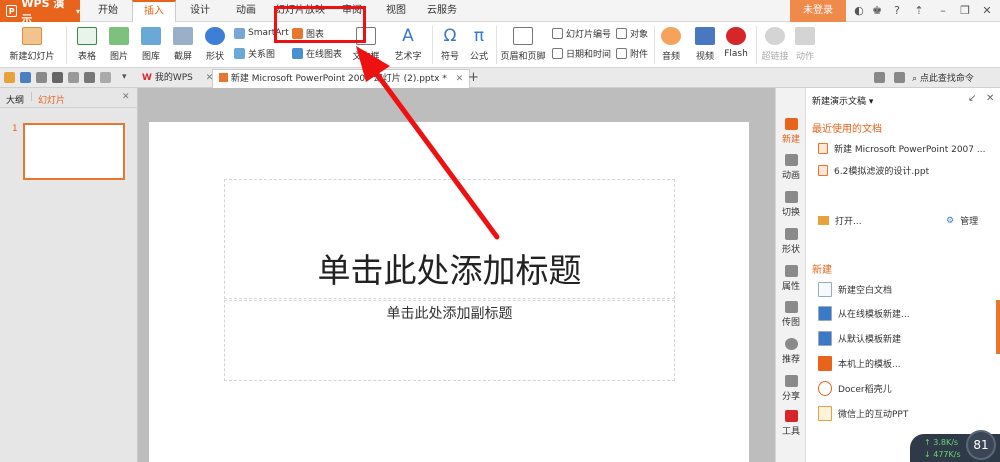  I want to click on arrow-shaft, so click(432, 149).